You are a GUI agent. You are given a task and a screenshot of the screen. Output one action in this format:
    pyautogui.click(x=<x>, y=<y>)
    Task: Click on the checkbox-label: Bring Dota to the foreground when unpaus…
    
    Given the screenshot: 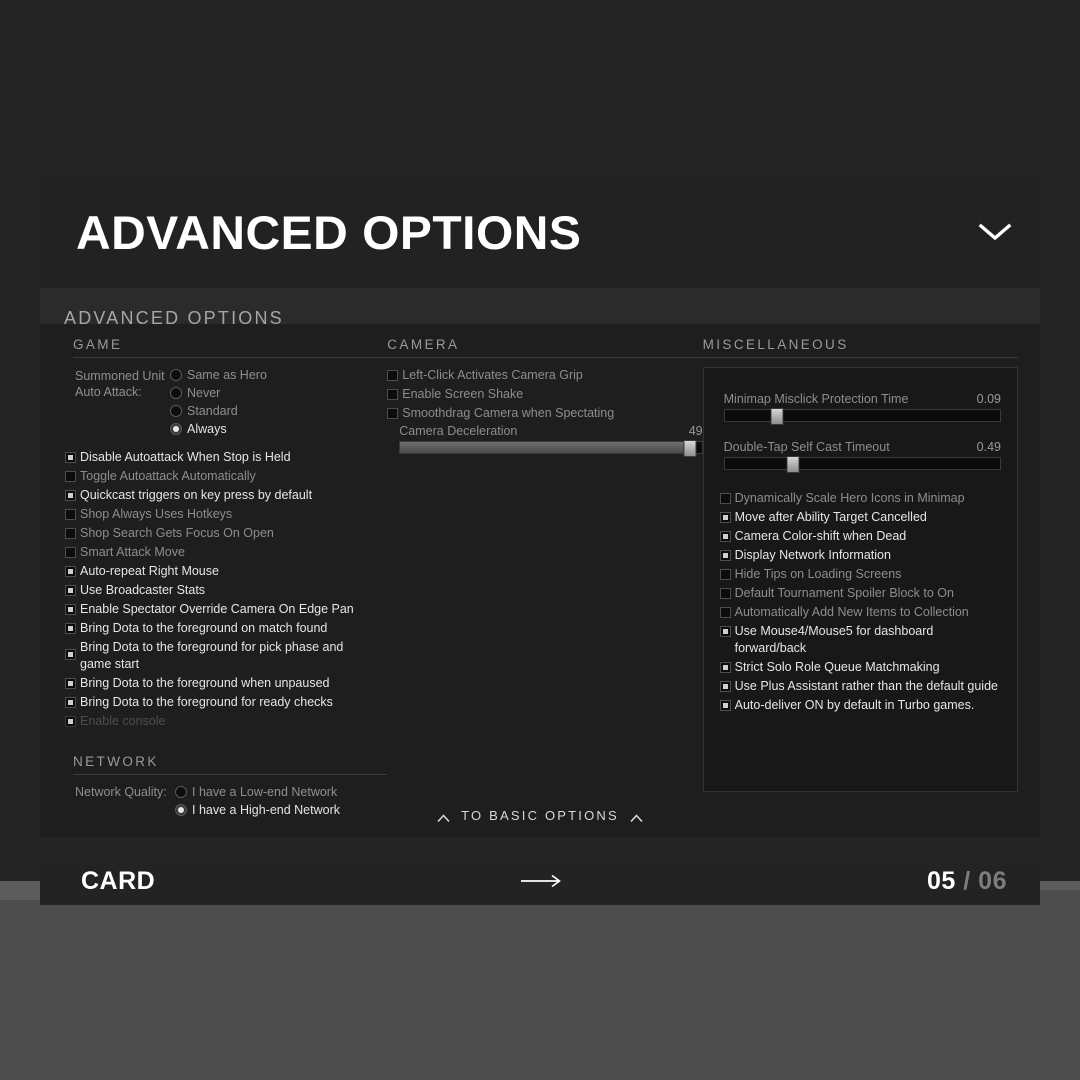 What is the action you would take?
    pyautogui.click(x=205, y=683)
    